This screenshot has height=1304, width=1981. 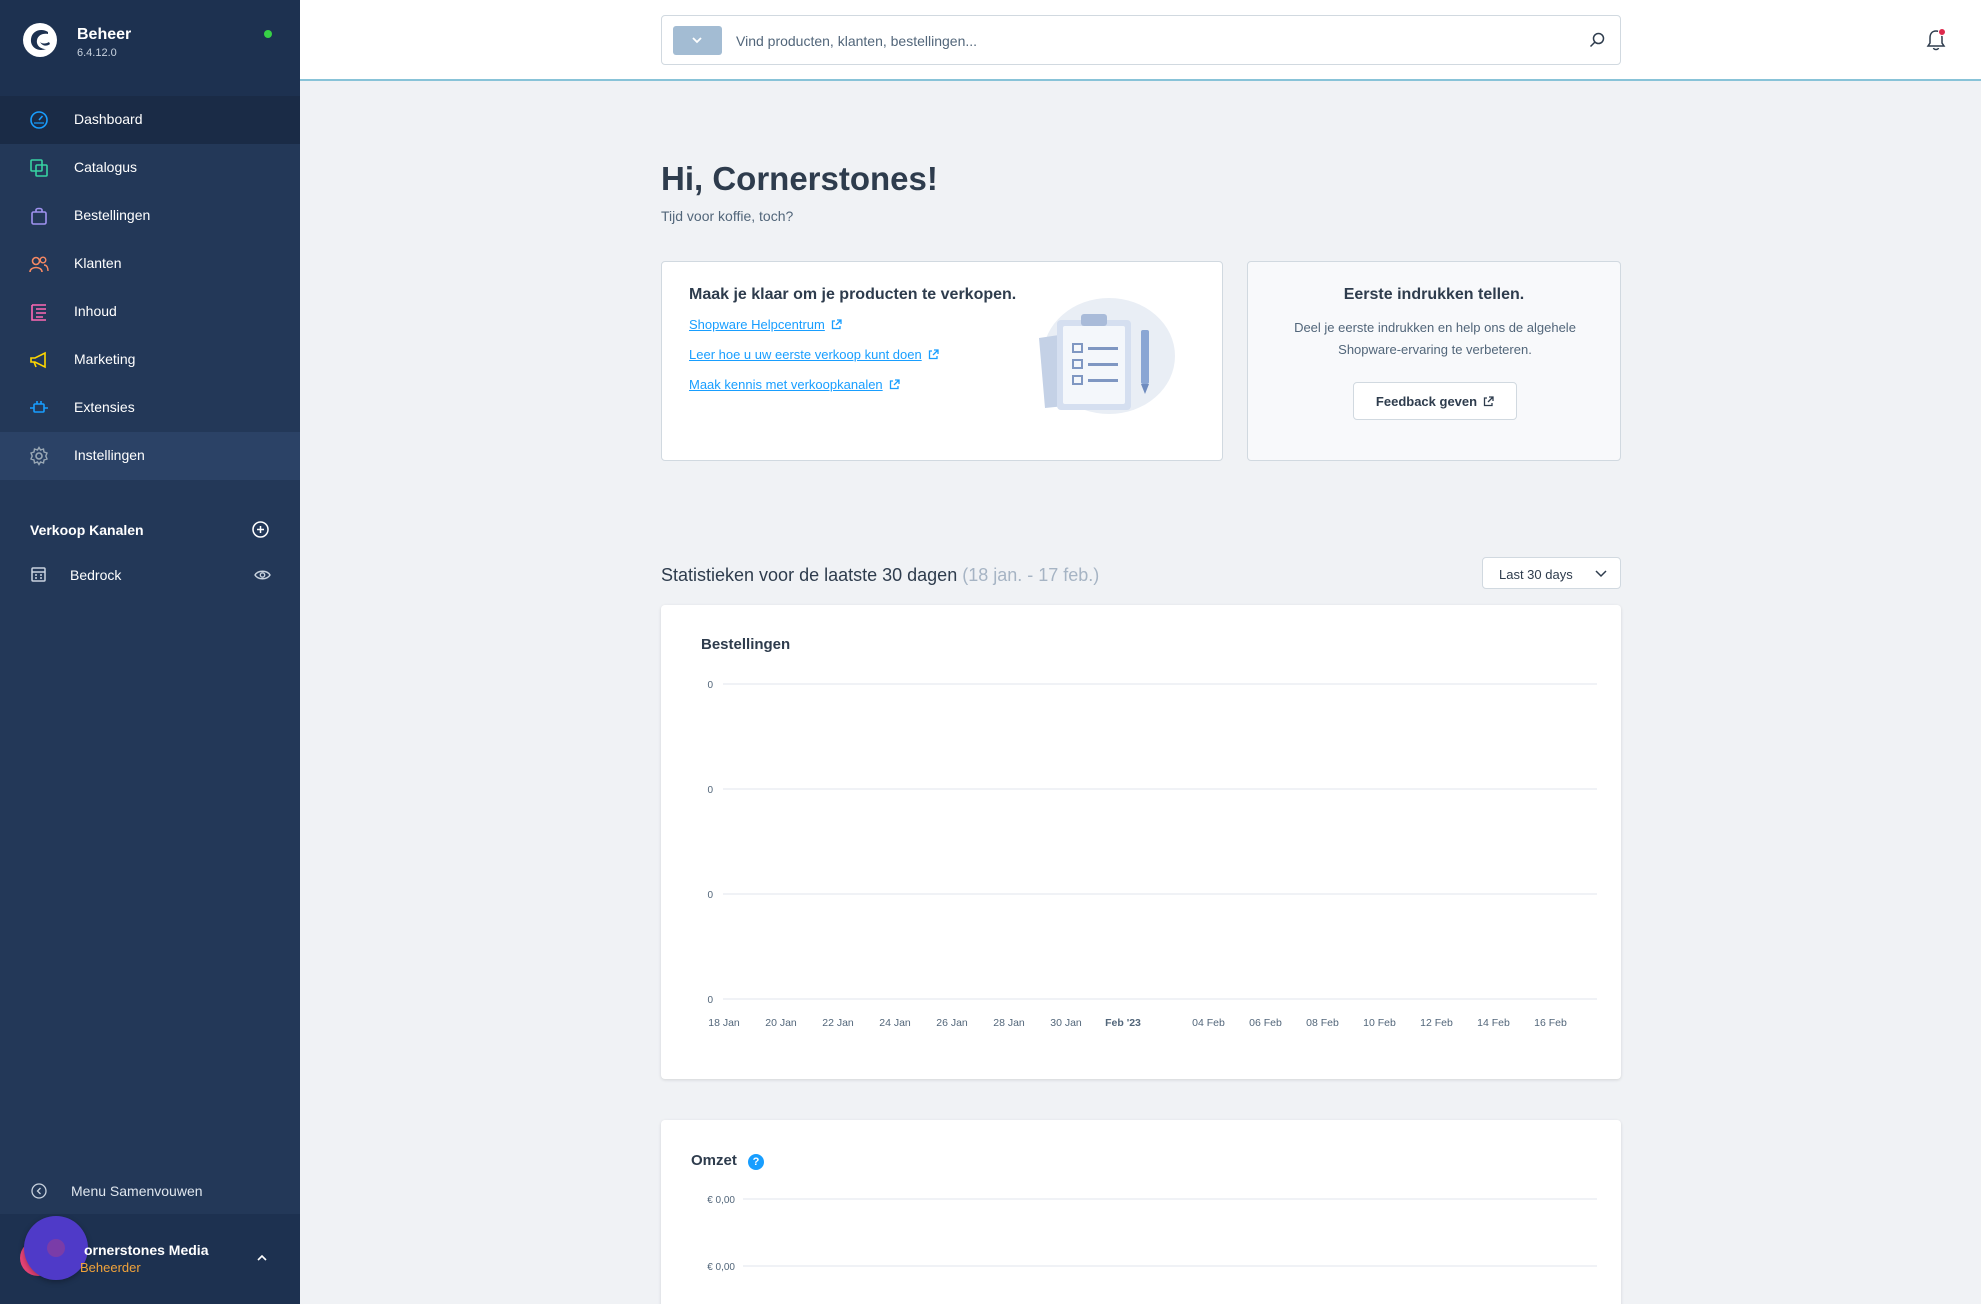 What do you see at coordinates (150, 120) in the screenshot?
I see `sidebar-item-dashboard: Dashboard` at bounding box center [150, 120].